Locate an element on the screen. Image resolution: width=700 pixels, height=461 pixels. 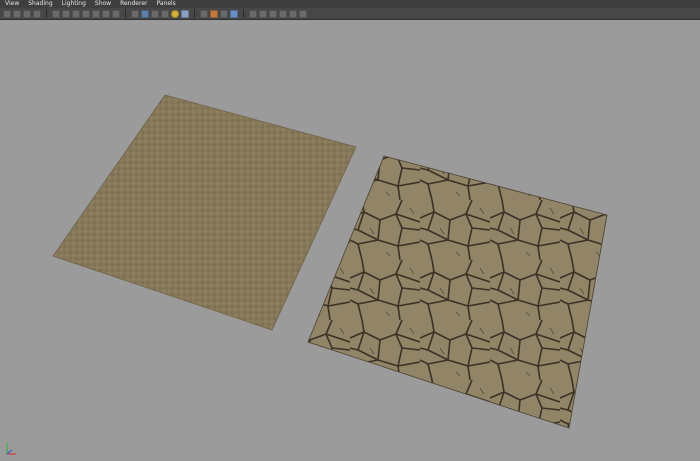
bookmark-icon is located at coordinates (27, 13).